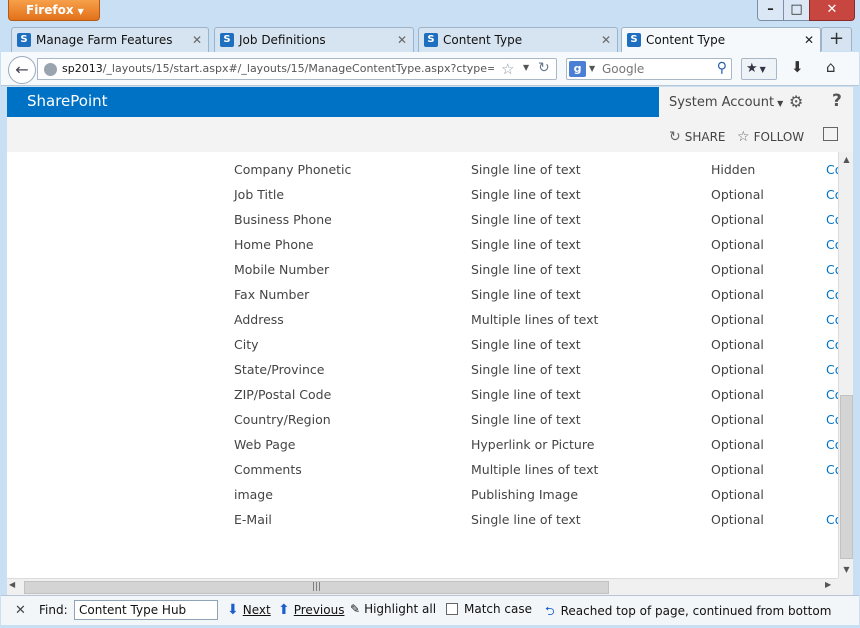 This screenshot has width=860, height=628. Describe the element at coordinates (253, 519) in the screenshot. I see `column-name-link: E-Mail` at that location.